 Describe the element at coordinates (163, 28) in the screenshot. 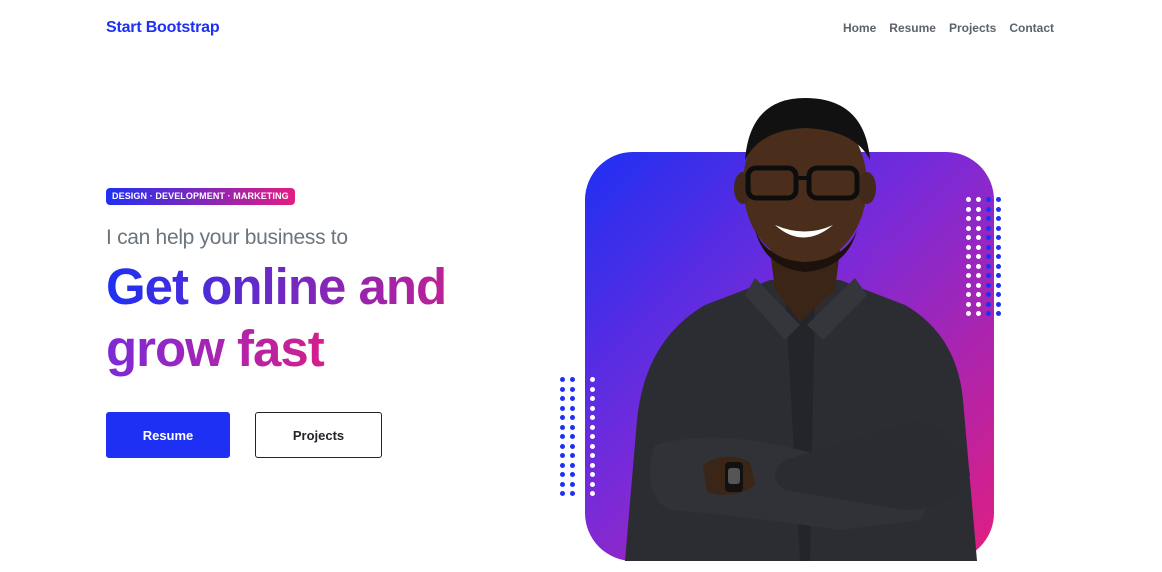

I see `brand-link: Start Bootstrap` at that location.